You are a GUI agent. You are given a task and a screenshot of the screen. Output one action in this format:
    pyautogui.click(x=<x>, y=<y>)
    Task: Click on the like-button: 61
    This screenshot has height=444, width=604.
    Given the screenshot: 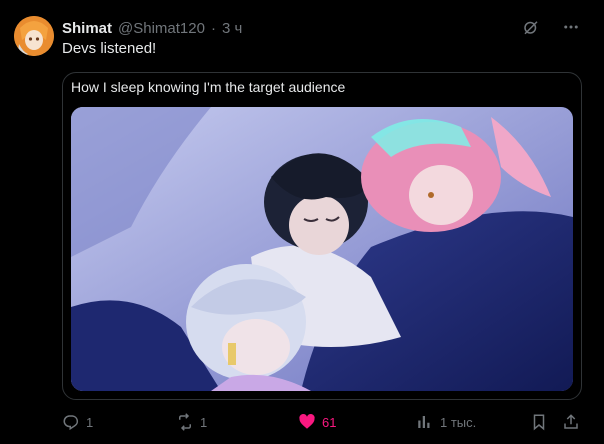 What is the action you would take?
    pyautogui.click(x=317, y=422)
    